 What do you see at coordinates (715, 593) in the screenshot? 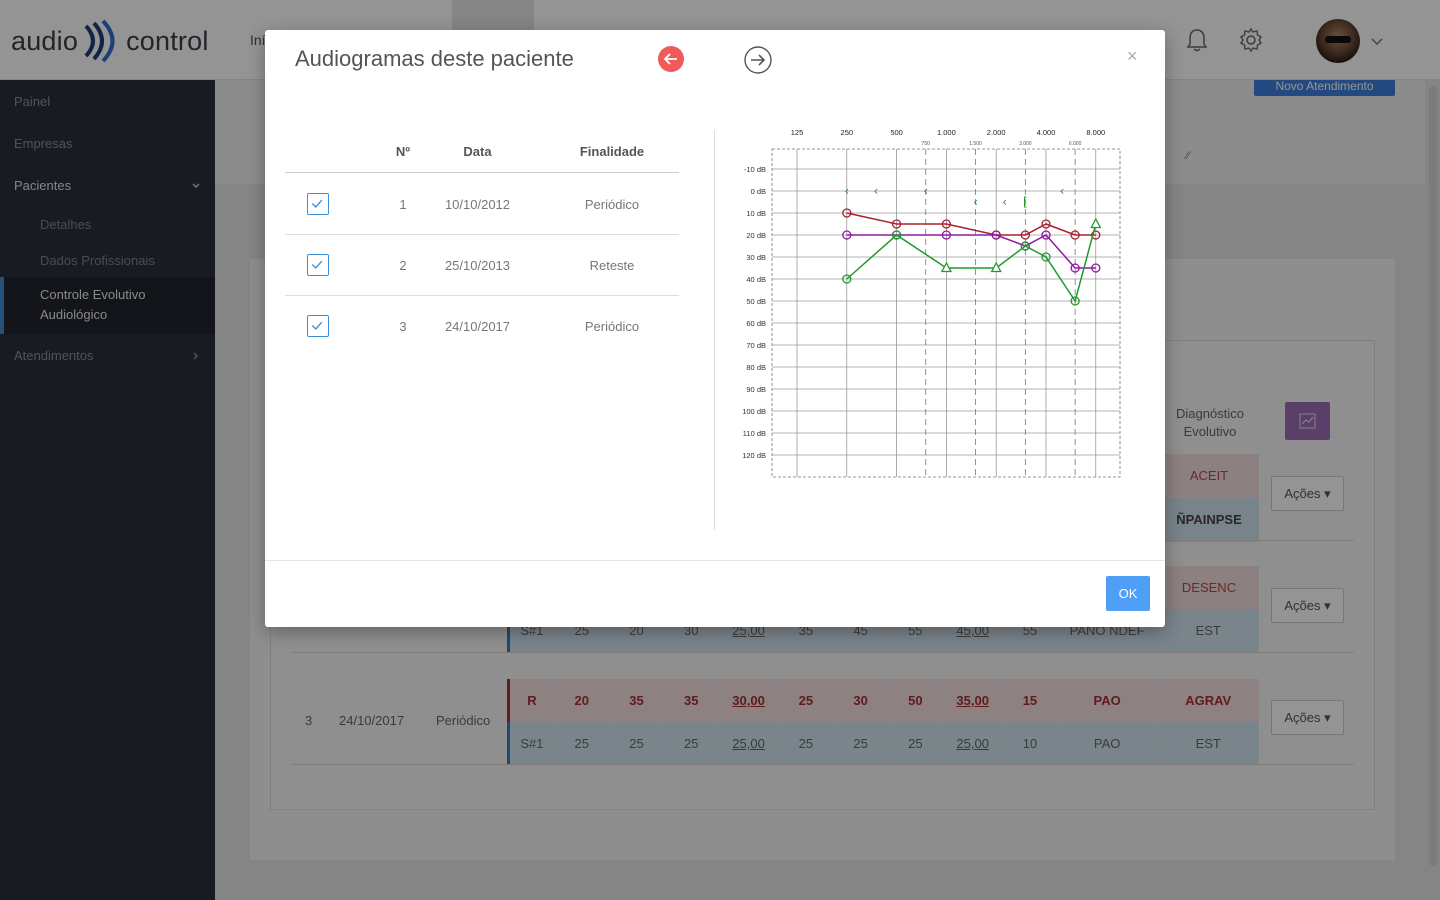
I see `modal-footer` at bounding box center [715, 593].